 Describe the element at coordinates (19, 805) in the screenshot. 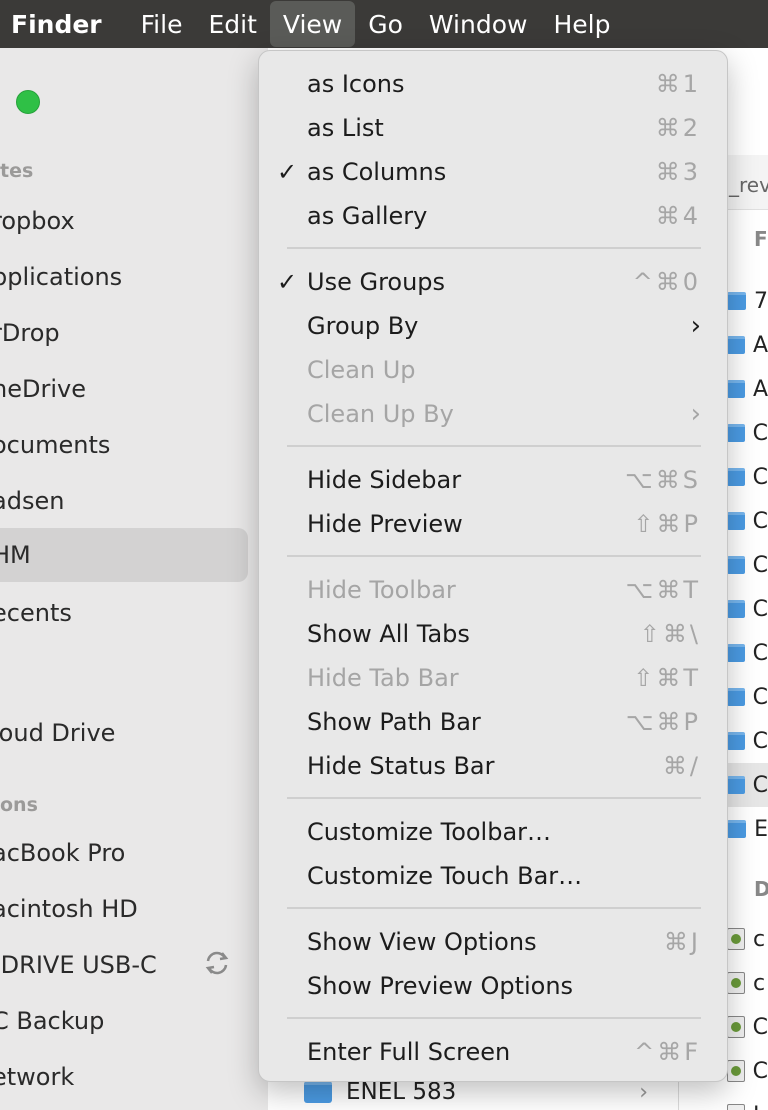

I see `sidebar-section-locations: ons` at that location.